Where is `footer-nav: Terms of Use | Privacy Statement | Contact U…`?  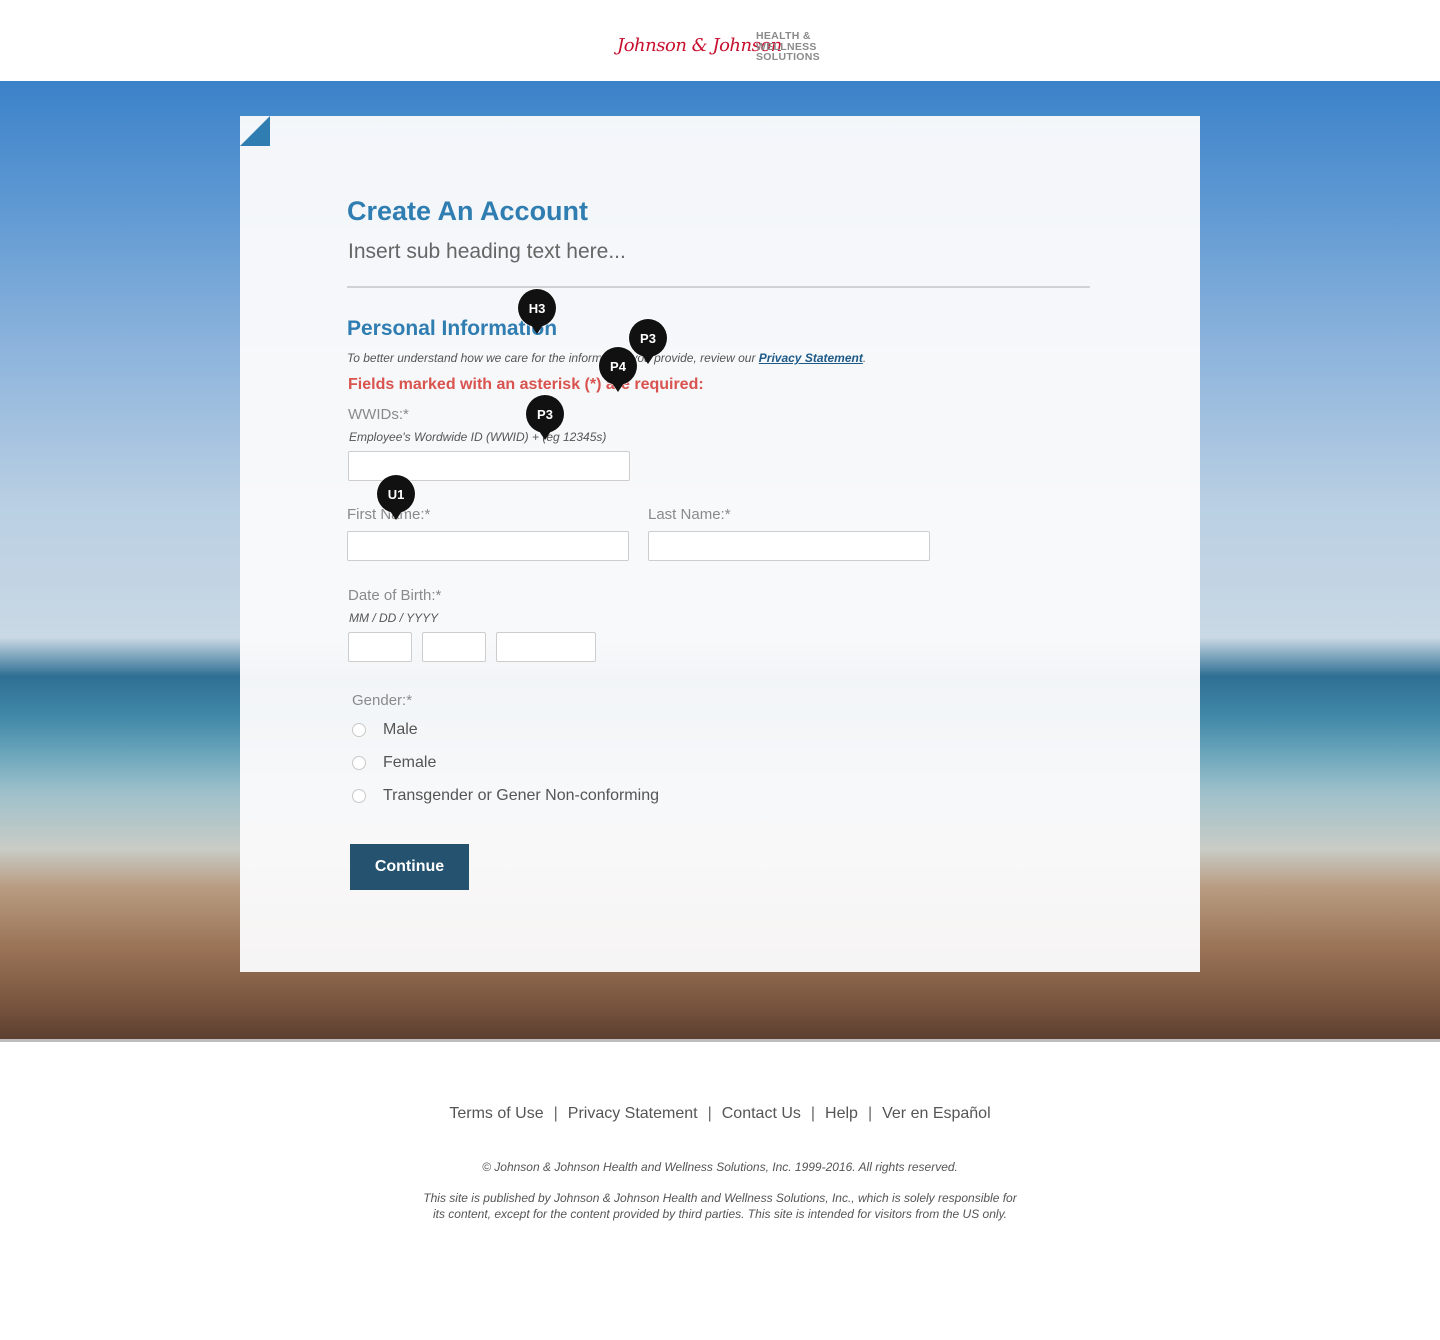
footer-nav: Terms of Use | Privacy Statement | Contact U… is located at coordinates (720, 1114).